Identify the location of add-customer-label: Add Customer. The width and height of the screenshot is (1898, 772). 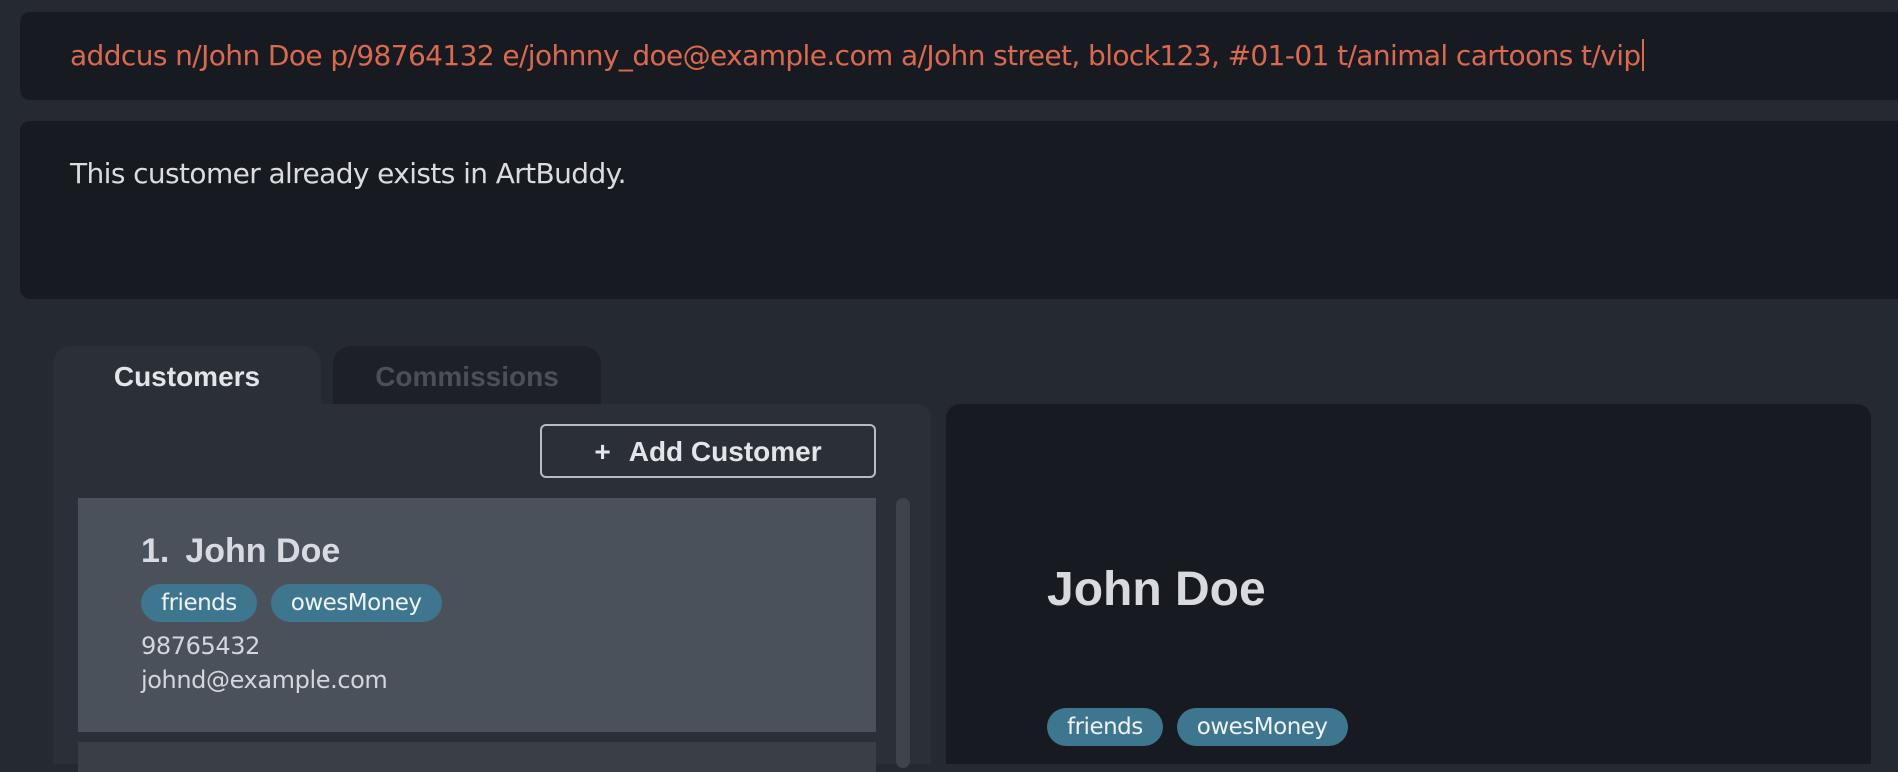
(725, 451).